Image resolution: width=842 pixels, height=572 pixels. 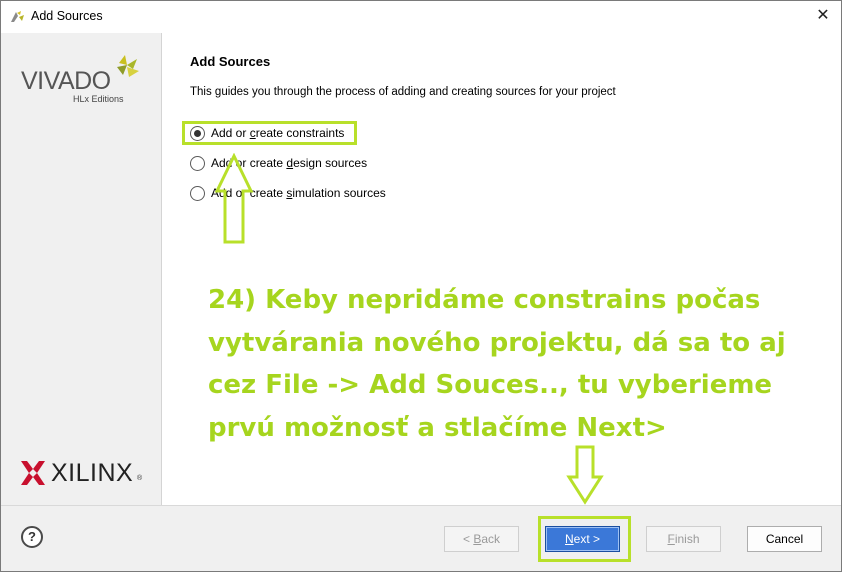 I want to click on xilinx-logo: XILINX ®, so click(x=86, y=474).